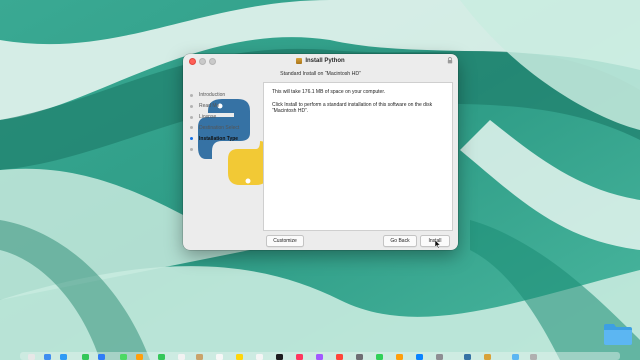 This screenshot has width=640, height=360. I want to click on window-title: Install Python, so click(325, 61).